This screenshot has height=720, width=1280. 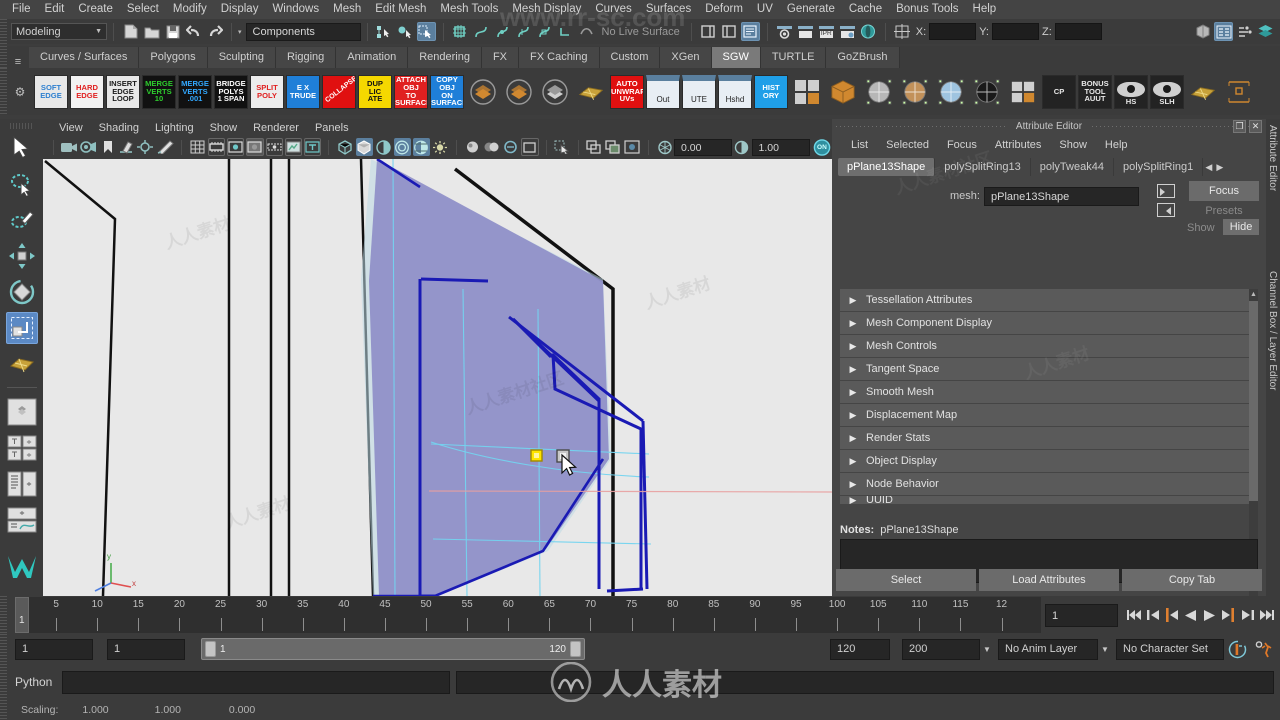 What do you see at coordinates (546, 9) in the screenshot?
I see `menu-item-mesh-display: Mesh Display` at bounding box center [546, 9].